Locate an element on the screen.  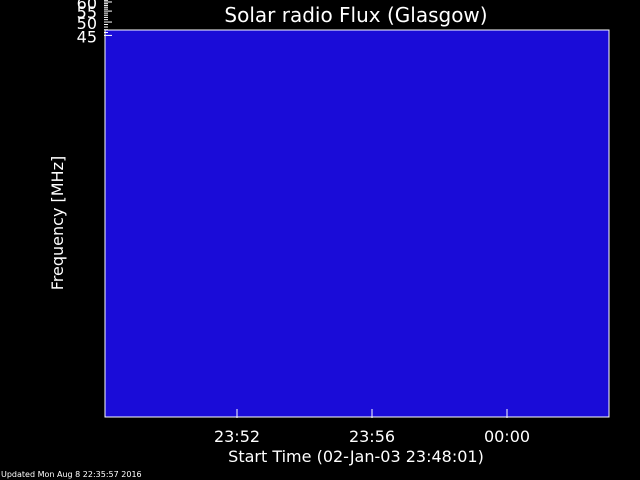
x-tick-label: 23:56 is located at coordinates (372, 436).